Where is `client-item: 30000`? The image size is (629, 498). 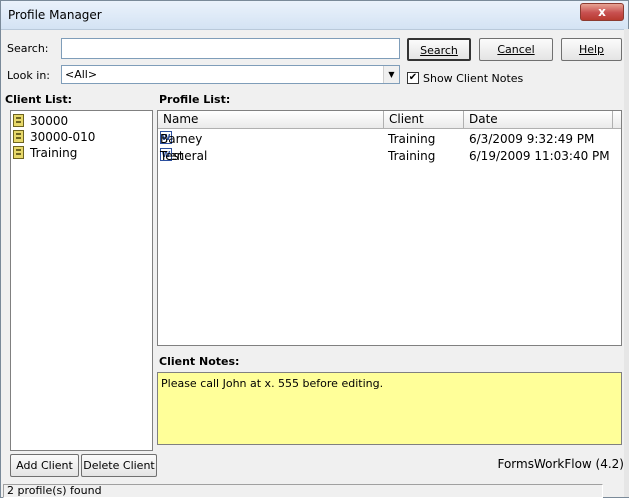
client-item: 30000 is located at coordinates (83, 121).